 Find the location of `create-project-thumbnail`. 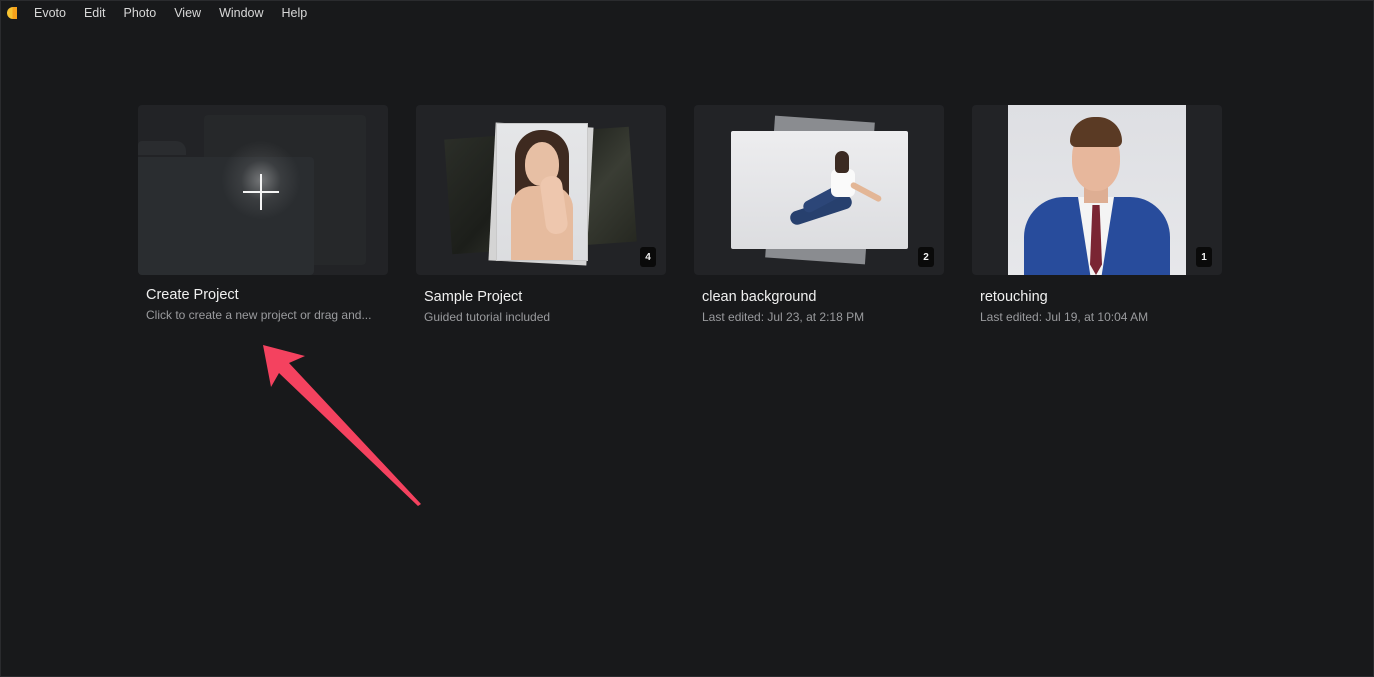

create-project-thumbnail is located at coordinates (263, 190).